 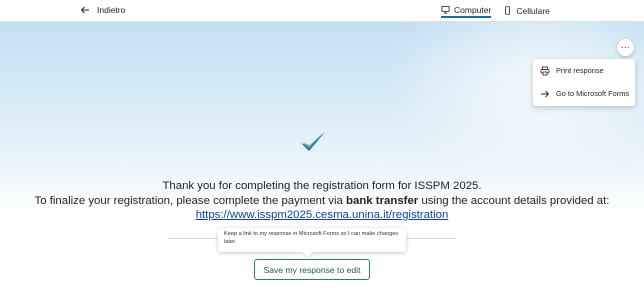 I want to click on phone-icon, so click(x=508, y=10).